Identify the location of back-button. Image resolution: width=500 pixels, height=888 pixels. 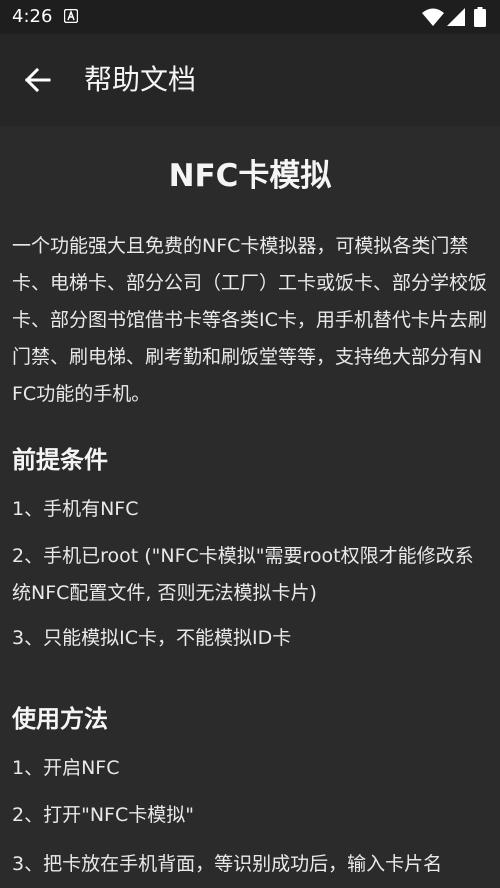
(38, 80).